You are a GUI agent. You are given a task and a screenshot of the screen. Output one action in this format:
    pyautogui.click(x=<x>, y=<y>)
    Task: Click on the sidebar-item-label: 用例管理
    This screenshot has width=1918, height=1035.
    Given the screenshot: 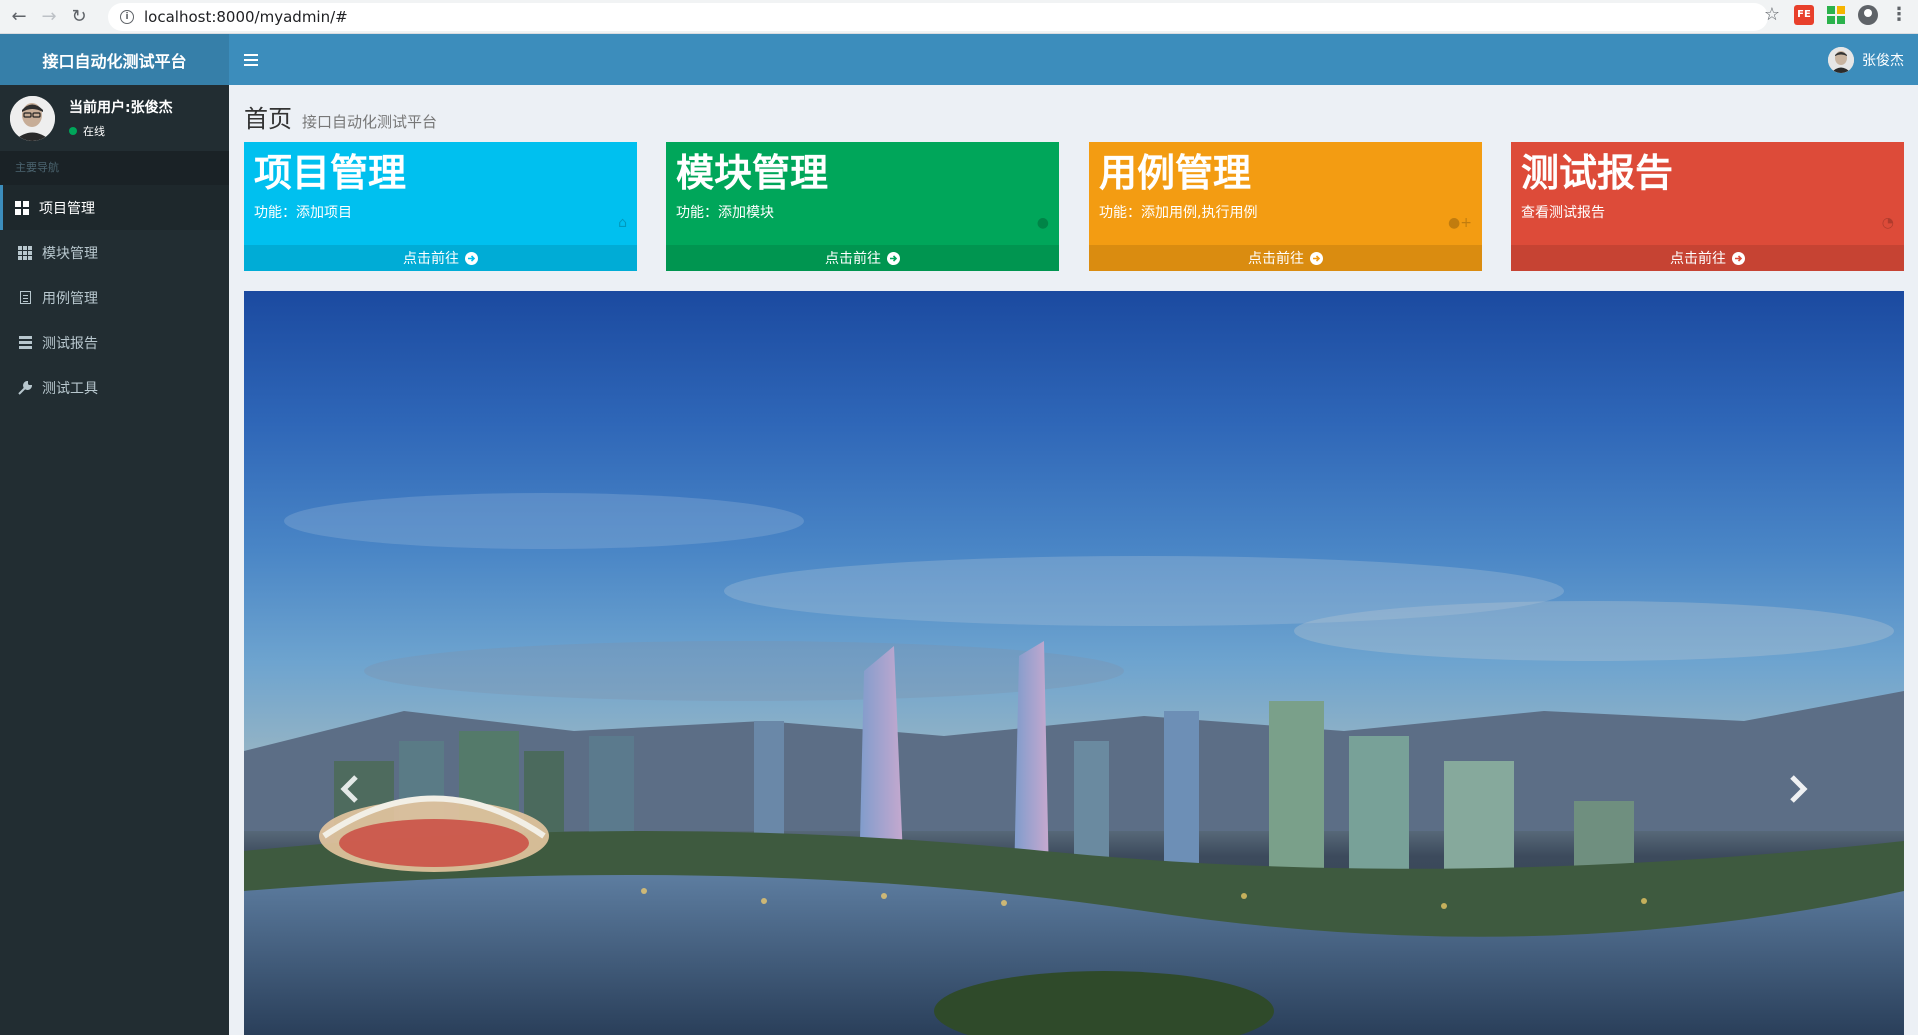 What is the action you would take?
    pyautogui.click(x=70, y=298)
    